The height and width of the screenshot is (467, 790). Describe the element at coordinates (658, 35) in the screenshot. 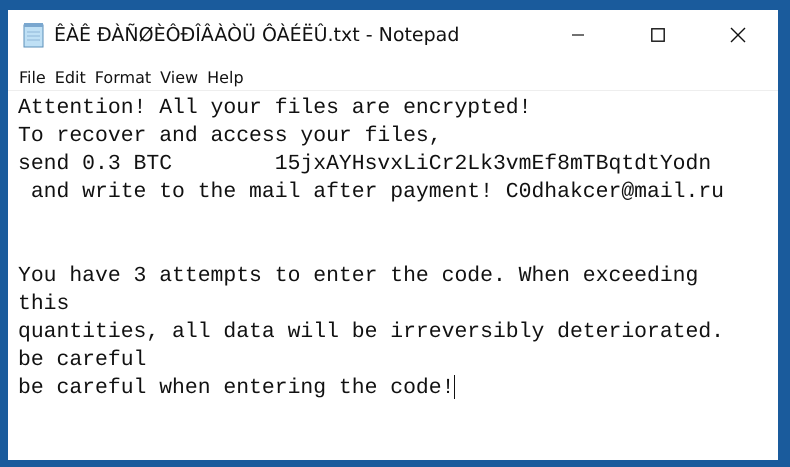

I see `maximize-icon` at that location.